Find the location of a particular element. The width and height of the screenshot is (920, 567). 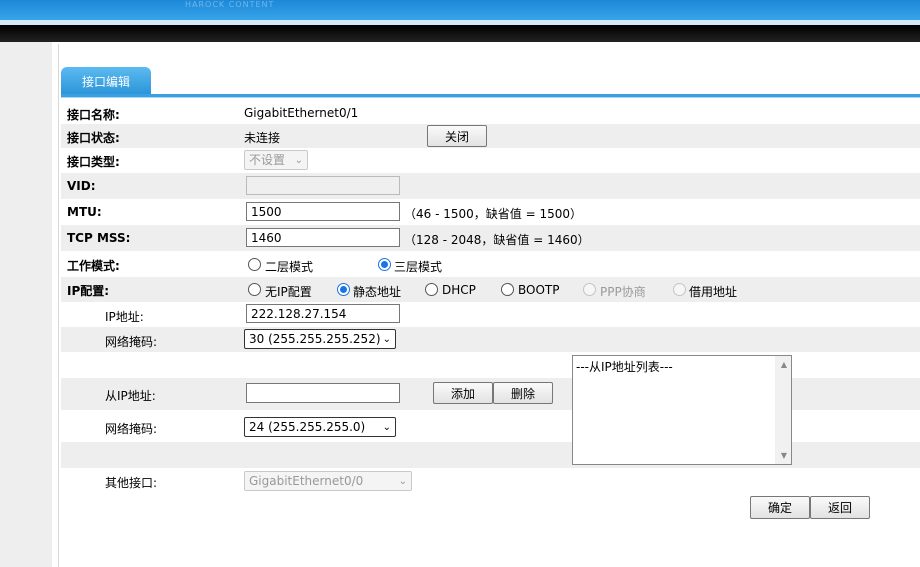

tab-interface-edit: 接口编辑 is located at coordinates (106, 81).